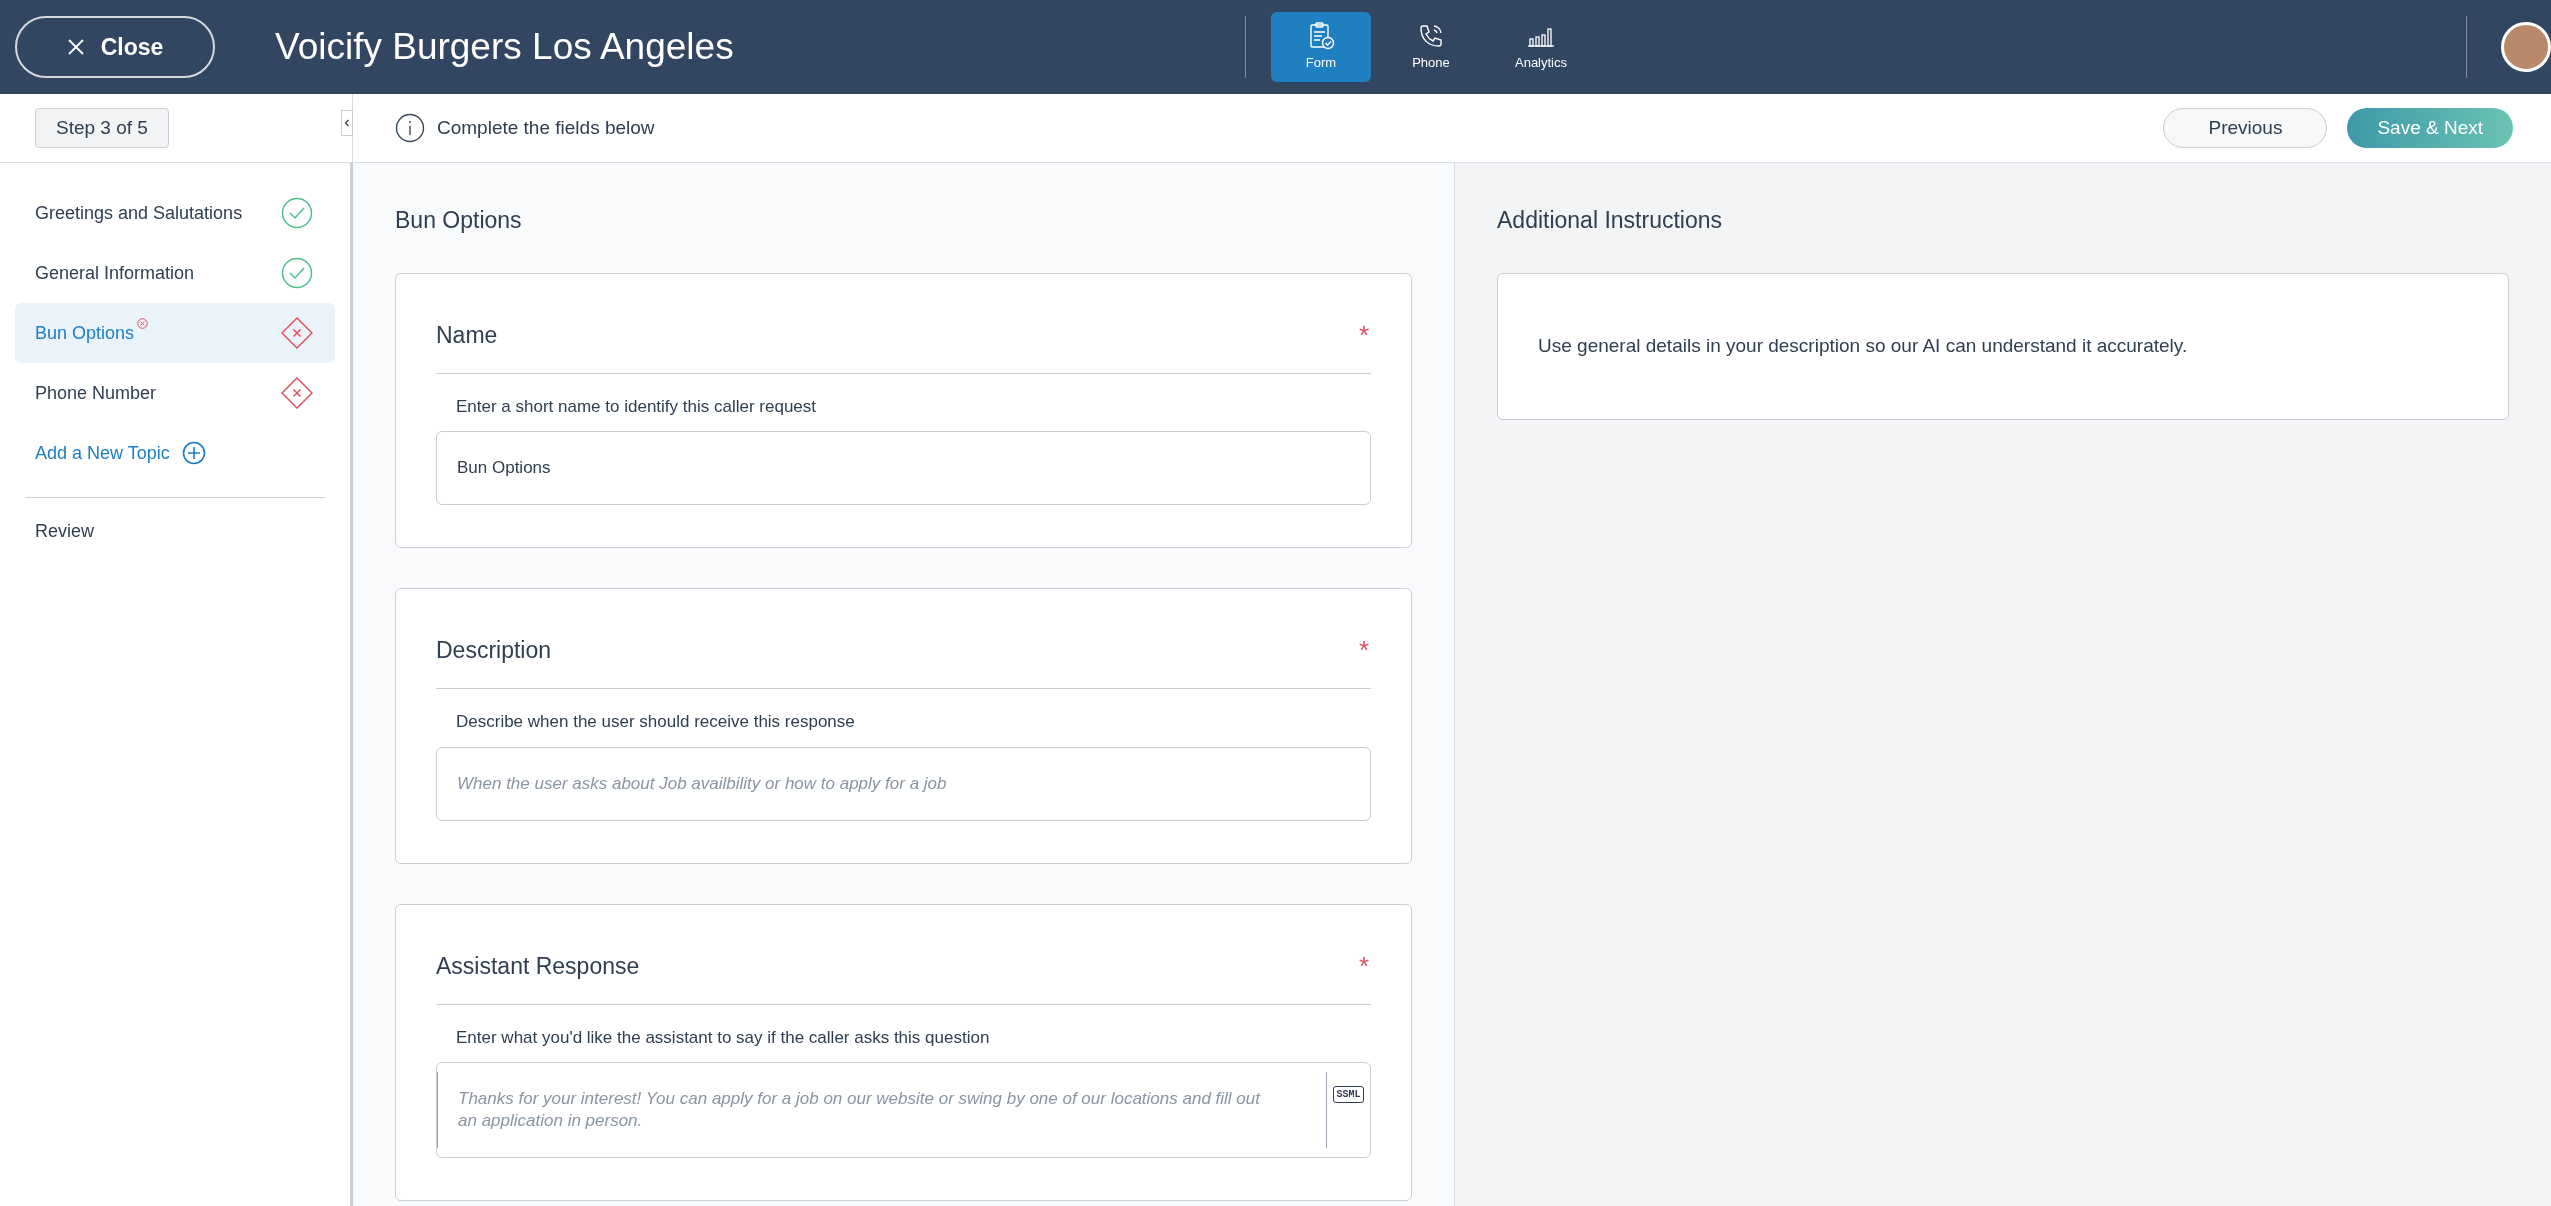  Describe the element at coordinates (723, 1037) in the screenshot. I see `field-hint: Enter what you'd like the assistant to say if the caller asks this question` at that location.